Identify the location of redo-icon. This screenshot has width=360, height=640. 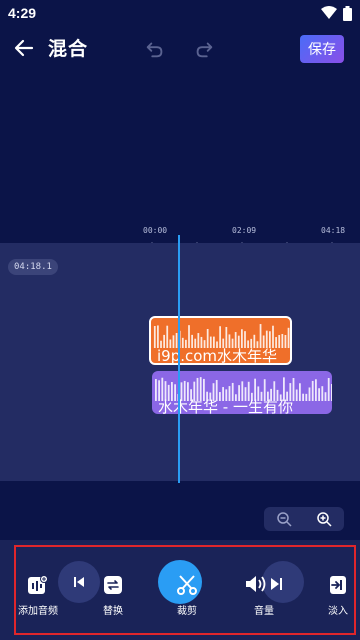
(204, 49).